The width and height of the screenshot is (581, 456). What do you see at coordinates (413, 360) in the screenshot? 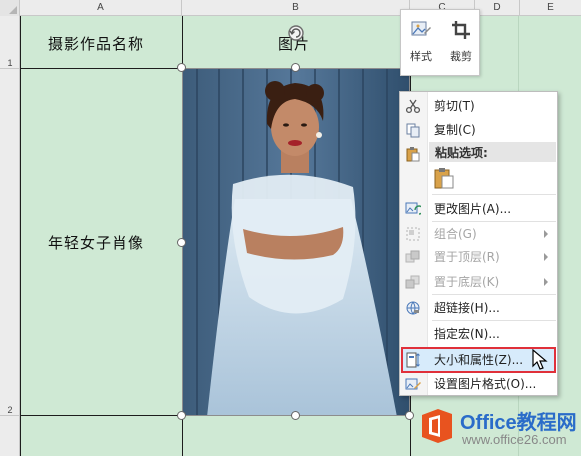
I see `size-properties-icon` at bounding box center [413, 360].